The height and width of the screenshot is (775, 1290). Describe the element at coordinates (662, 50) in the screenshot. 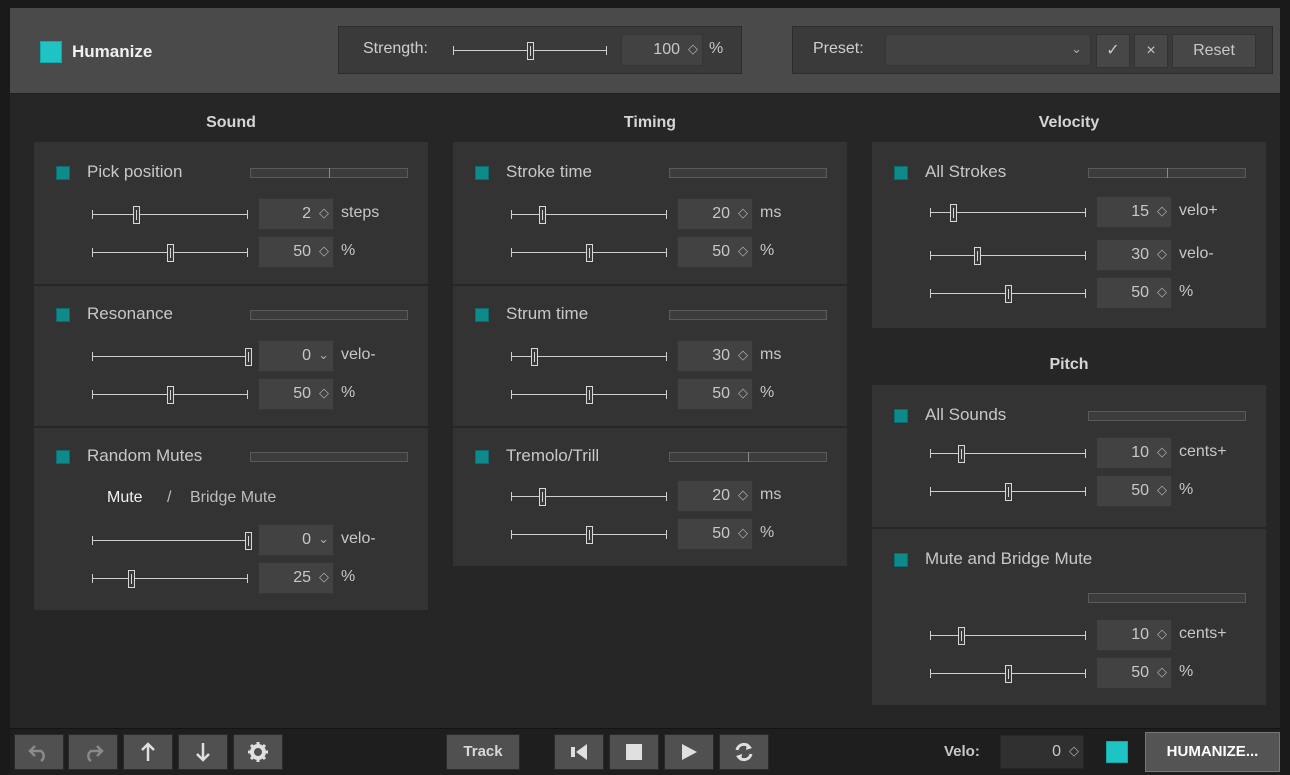

I see `strength-value-box: 100 ◇` at that location.